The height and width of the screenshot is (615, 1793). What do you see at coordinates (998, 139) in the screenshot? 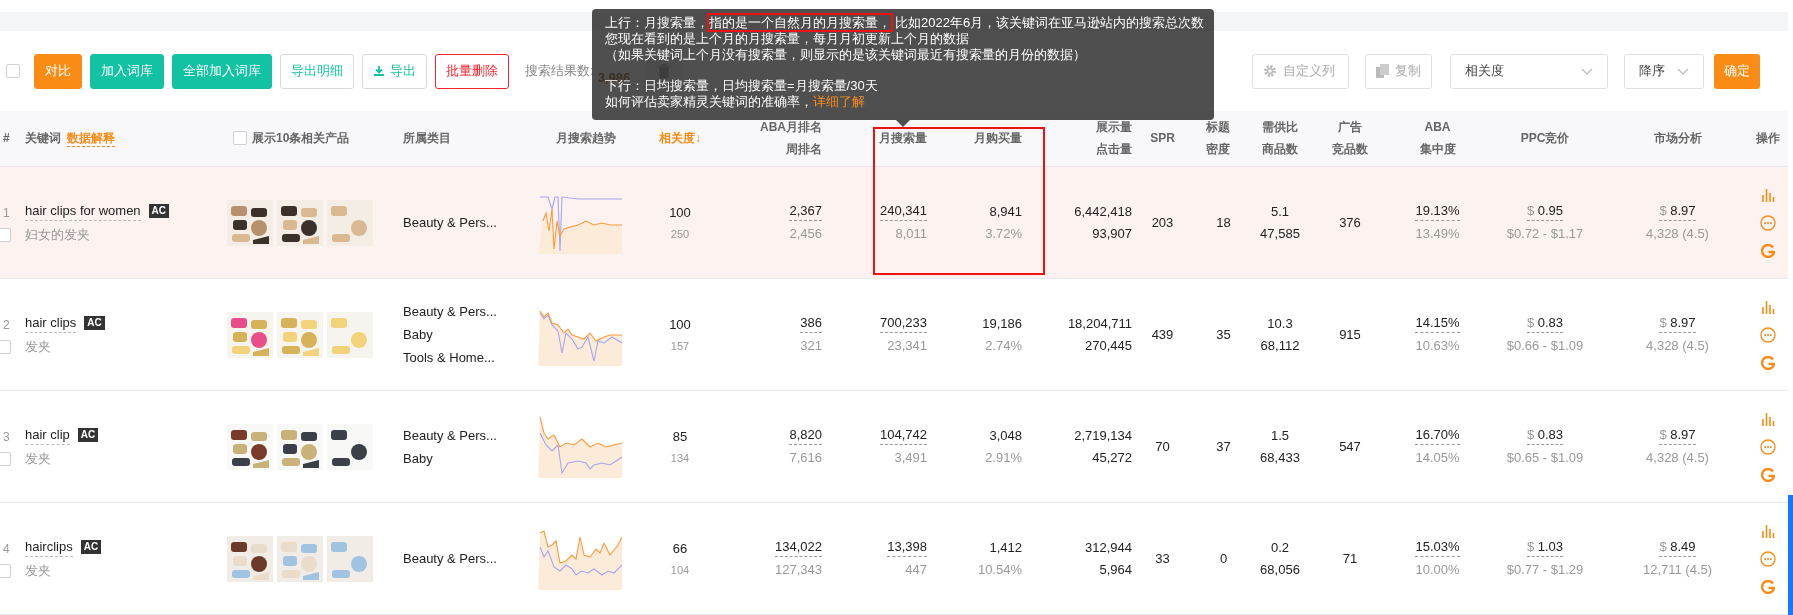
I see `column-header: 月购买量` at bounding box center [998, 139].